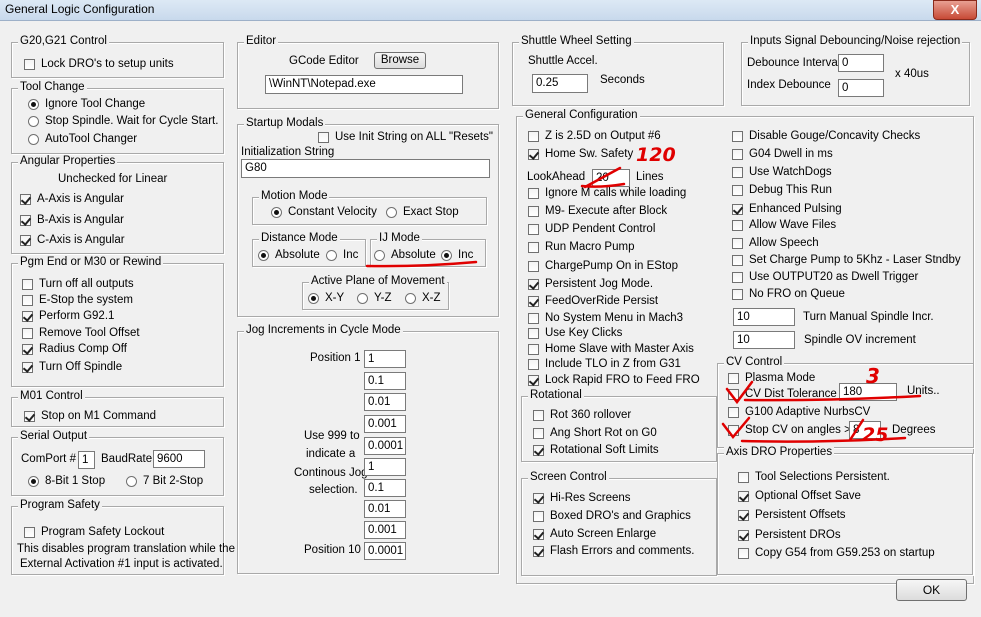 Image resolution: width=981 pixels, height=617 pixels. I want to click on rot-360-checkbox: Rot 360 rollover, so click(582, 415).